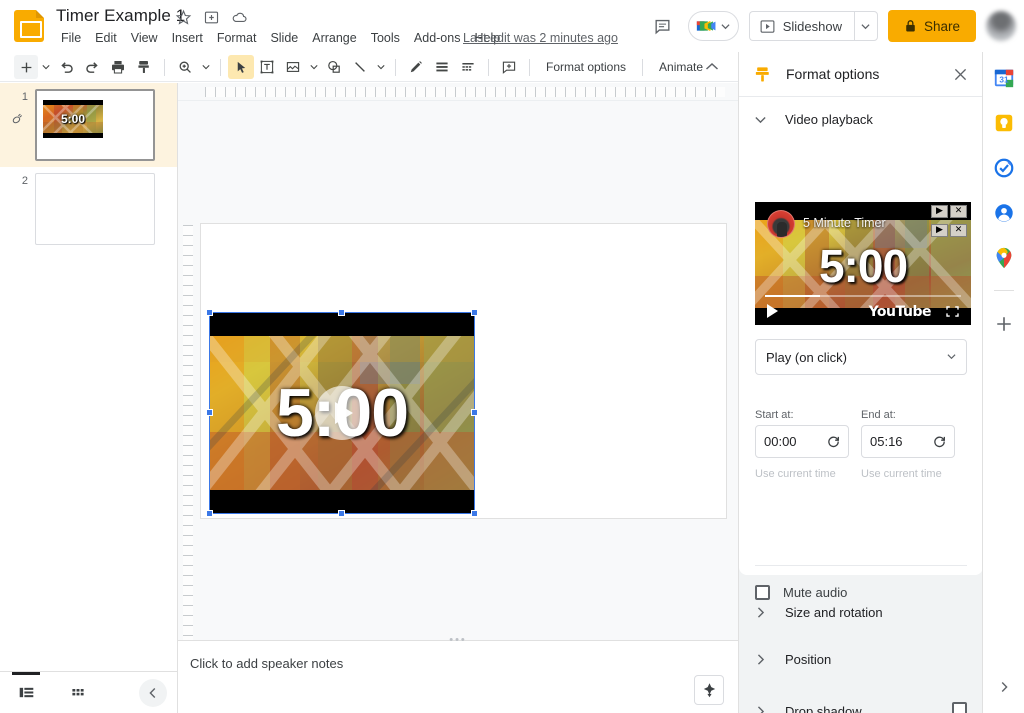 The height and width of the screenshot is (713, 1024). I want to click on slide-thumbnail: 5:00, so click(95, 125).